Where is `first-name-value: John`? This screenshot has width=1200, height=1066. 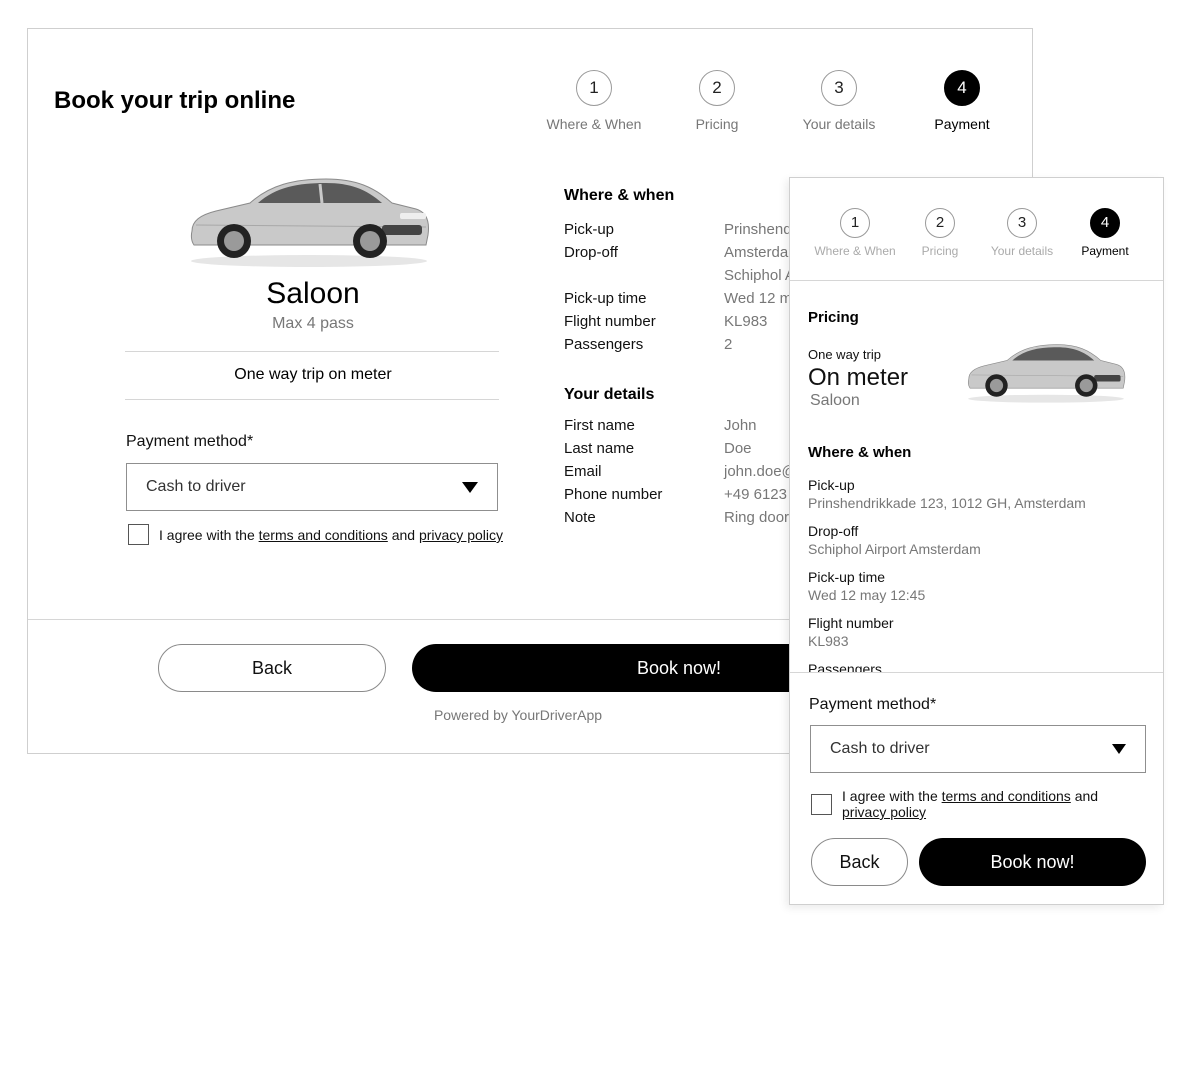 first-name-value: John is located at coordinates (740, 425).